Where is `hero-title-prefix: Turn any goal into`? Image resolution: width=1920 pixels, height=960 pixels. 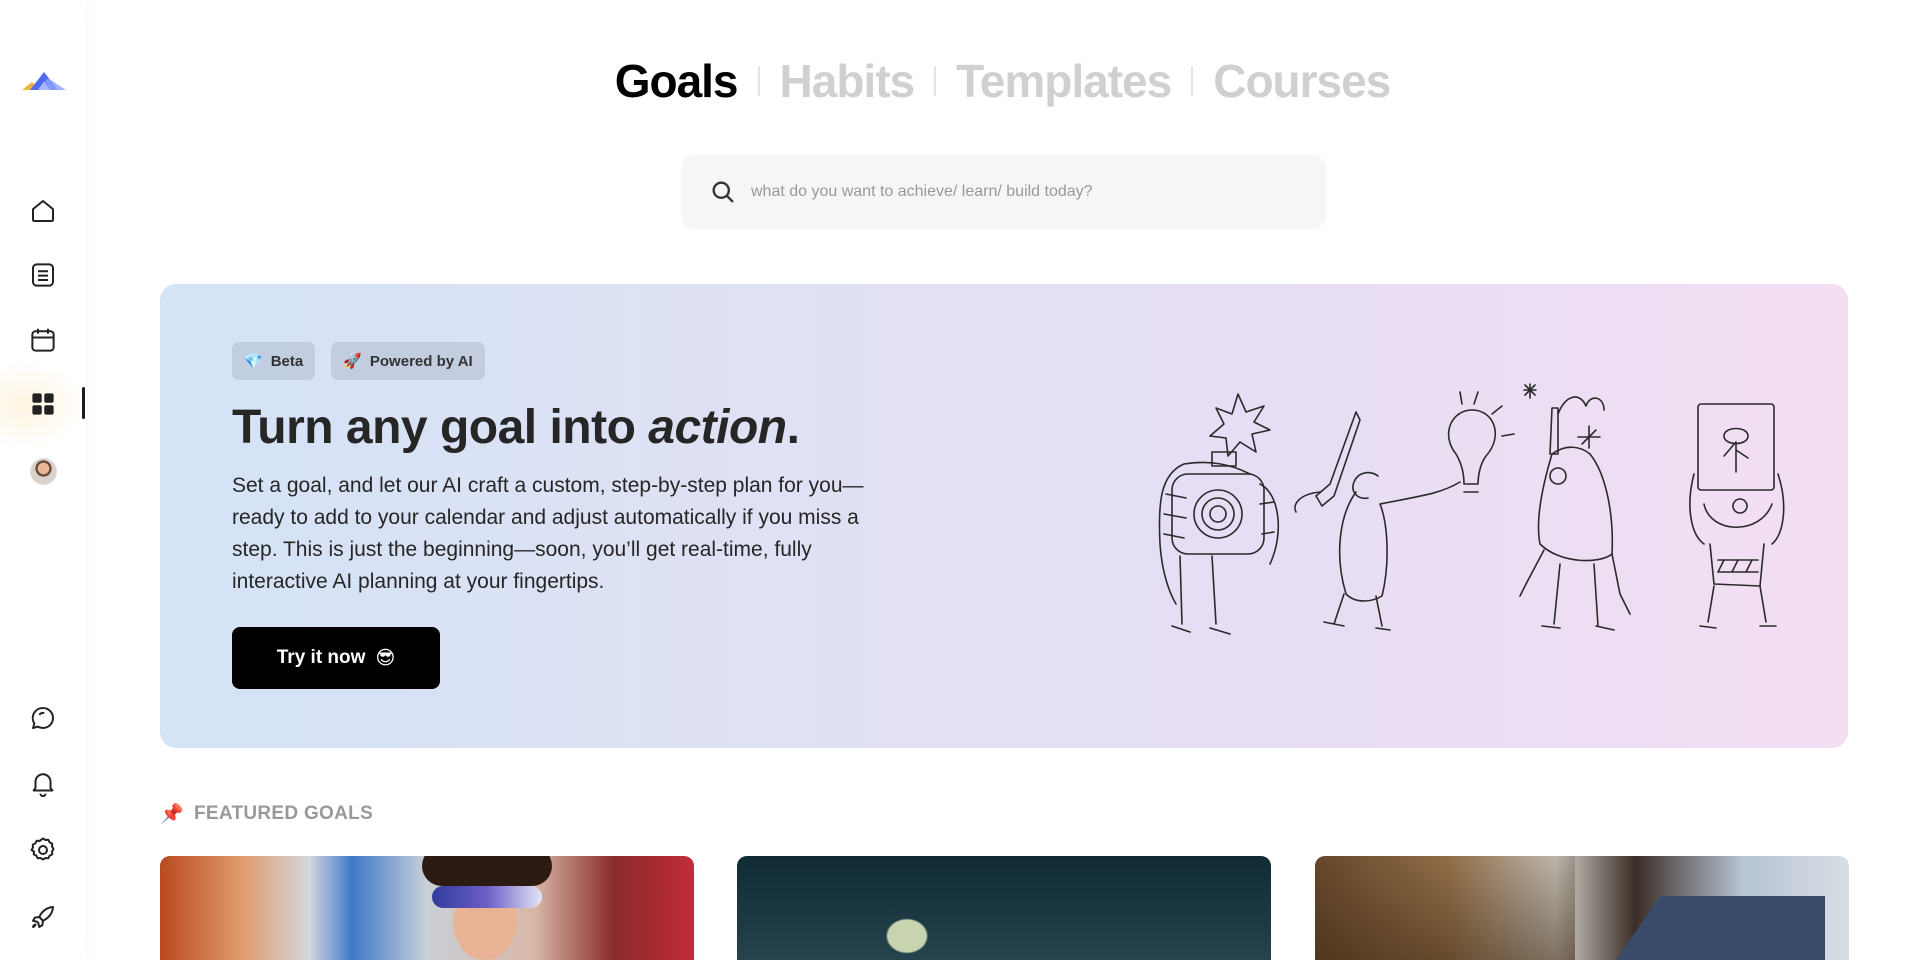 hero-title-prefix: Turn any goal into is located at coordinates (440, 427).